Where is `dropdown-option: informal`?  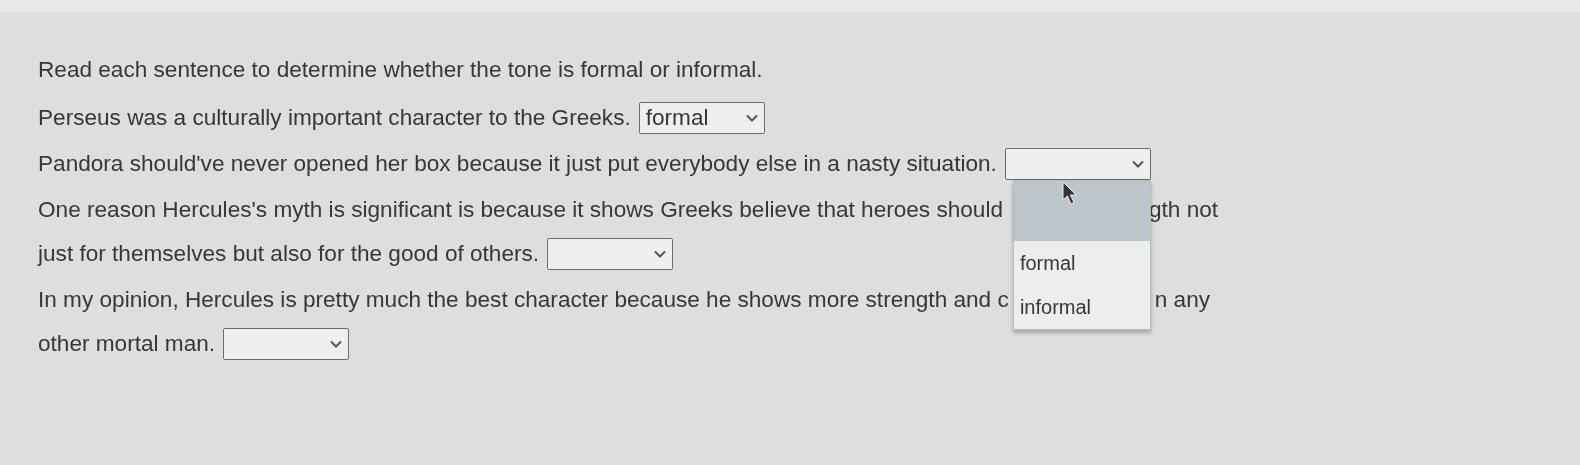
dropdown-option: informal is located at coordinates (1081, 307).